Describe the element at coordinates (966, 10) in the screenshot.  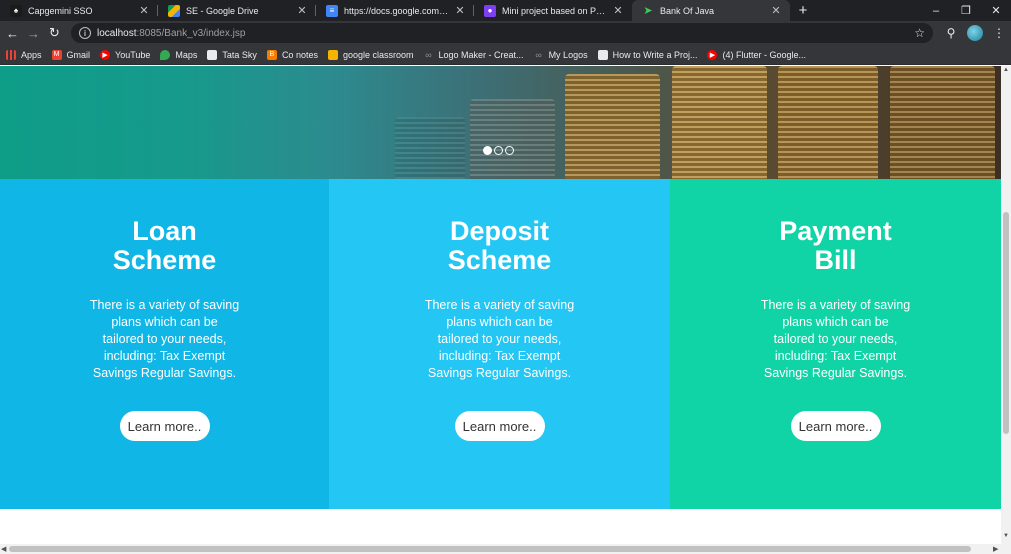
I see `restore-button: ❐` at that location.